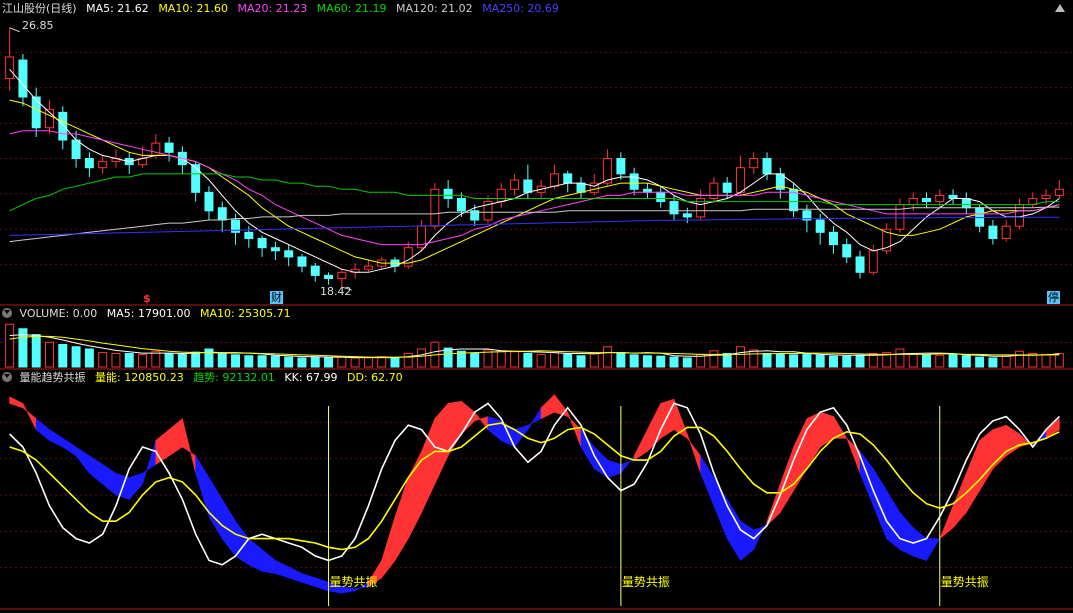 Image resolution: width=1073 pixels, height=613 pixels. I want to click on suspend-marker: 停, so click(1053, 297).